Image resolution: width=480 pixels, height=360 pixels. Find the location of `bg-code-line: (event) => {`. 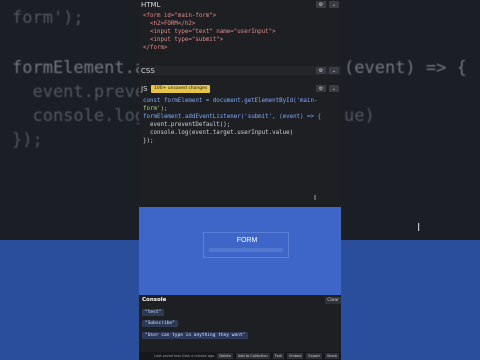

bg-code-line: (event) => { is located at coordinates (405, 68).